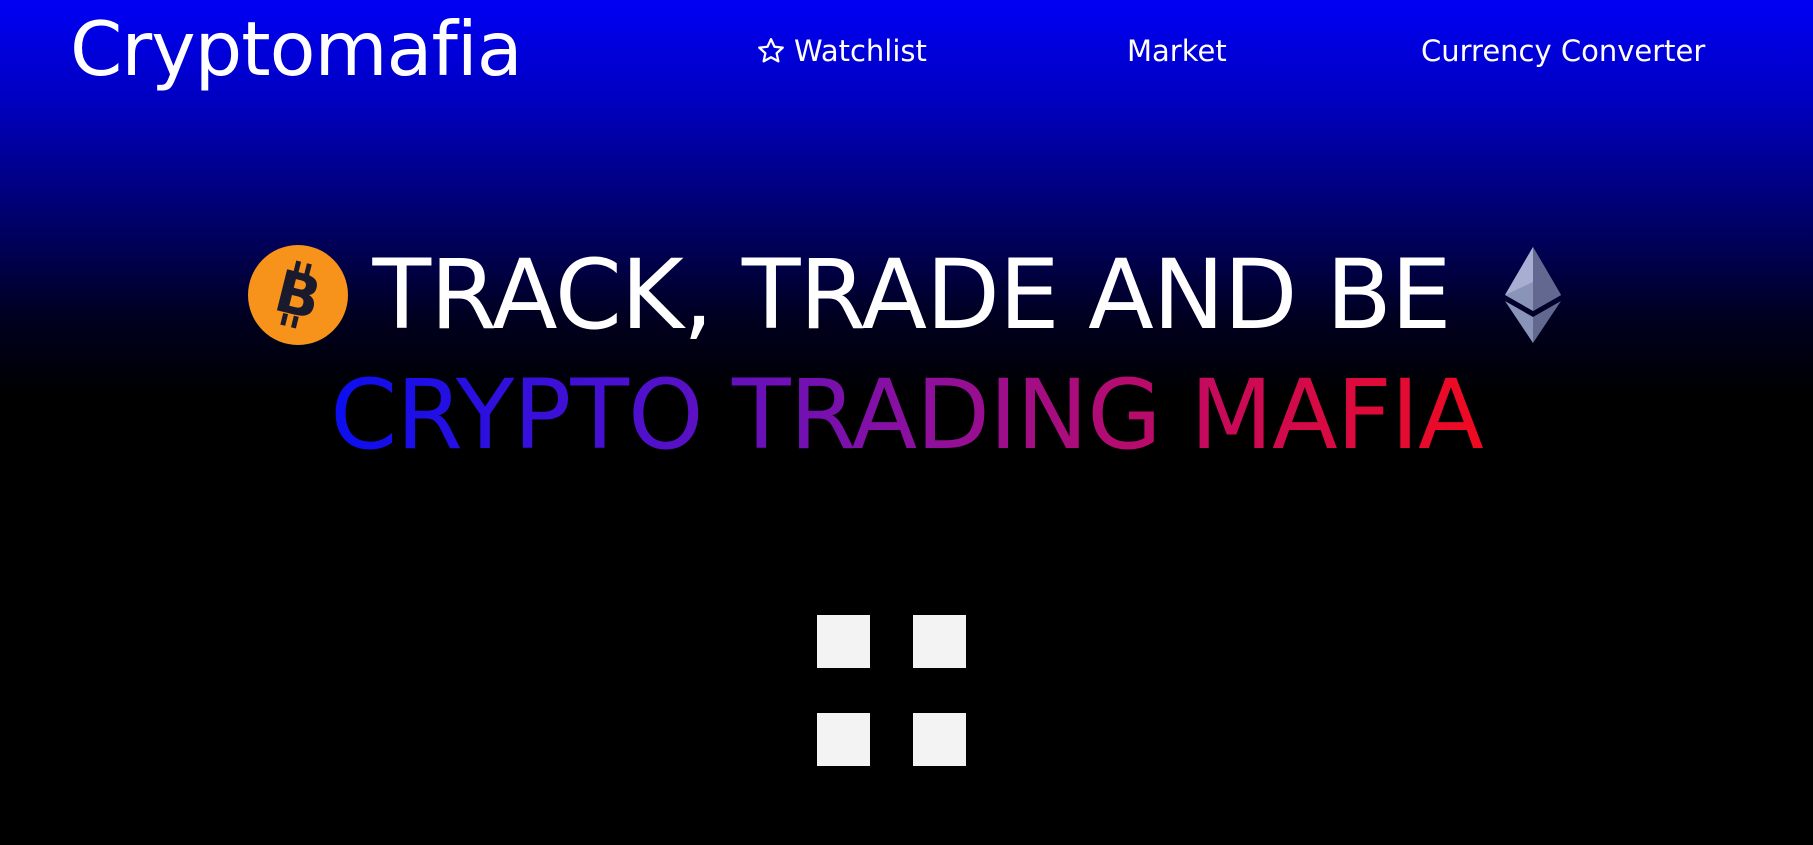 This screenshot has width=1813, height=845. I want to click on nav-currency-converter-label: Currency Converter, so click(1563, 51).